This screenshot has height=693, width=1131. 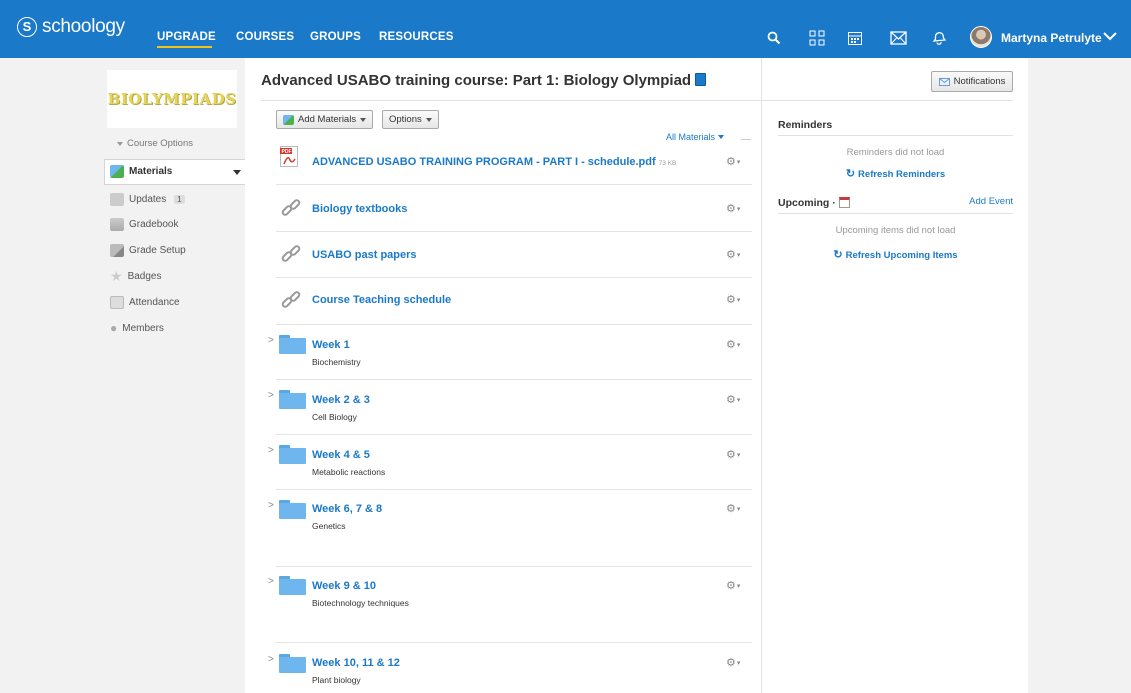 What do you see at coordinates (898, 38) in the screenshot?
I see `mail-icon` at bounding box center [898, 38].